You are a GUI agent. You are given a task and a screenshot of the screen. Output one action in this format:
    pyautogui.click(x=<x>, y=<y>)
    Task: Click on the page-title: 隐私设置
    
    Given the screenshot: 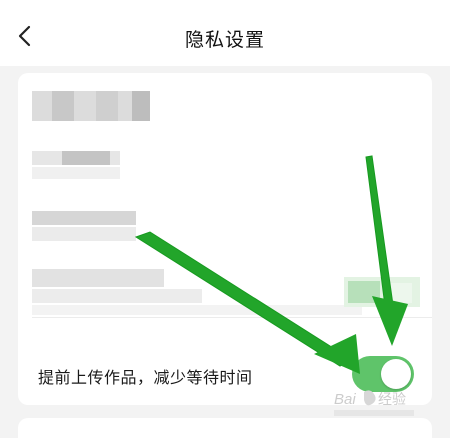 What is the action you would take?
    pyautogui.click(x=224, y=40)
    